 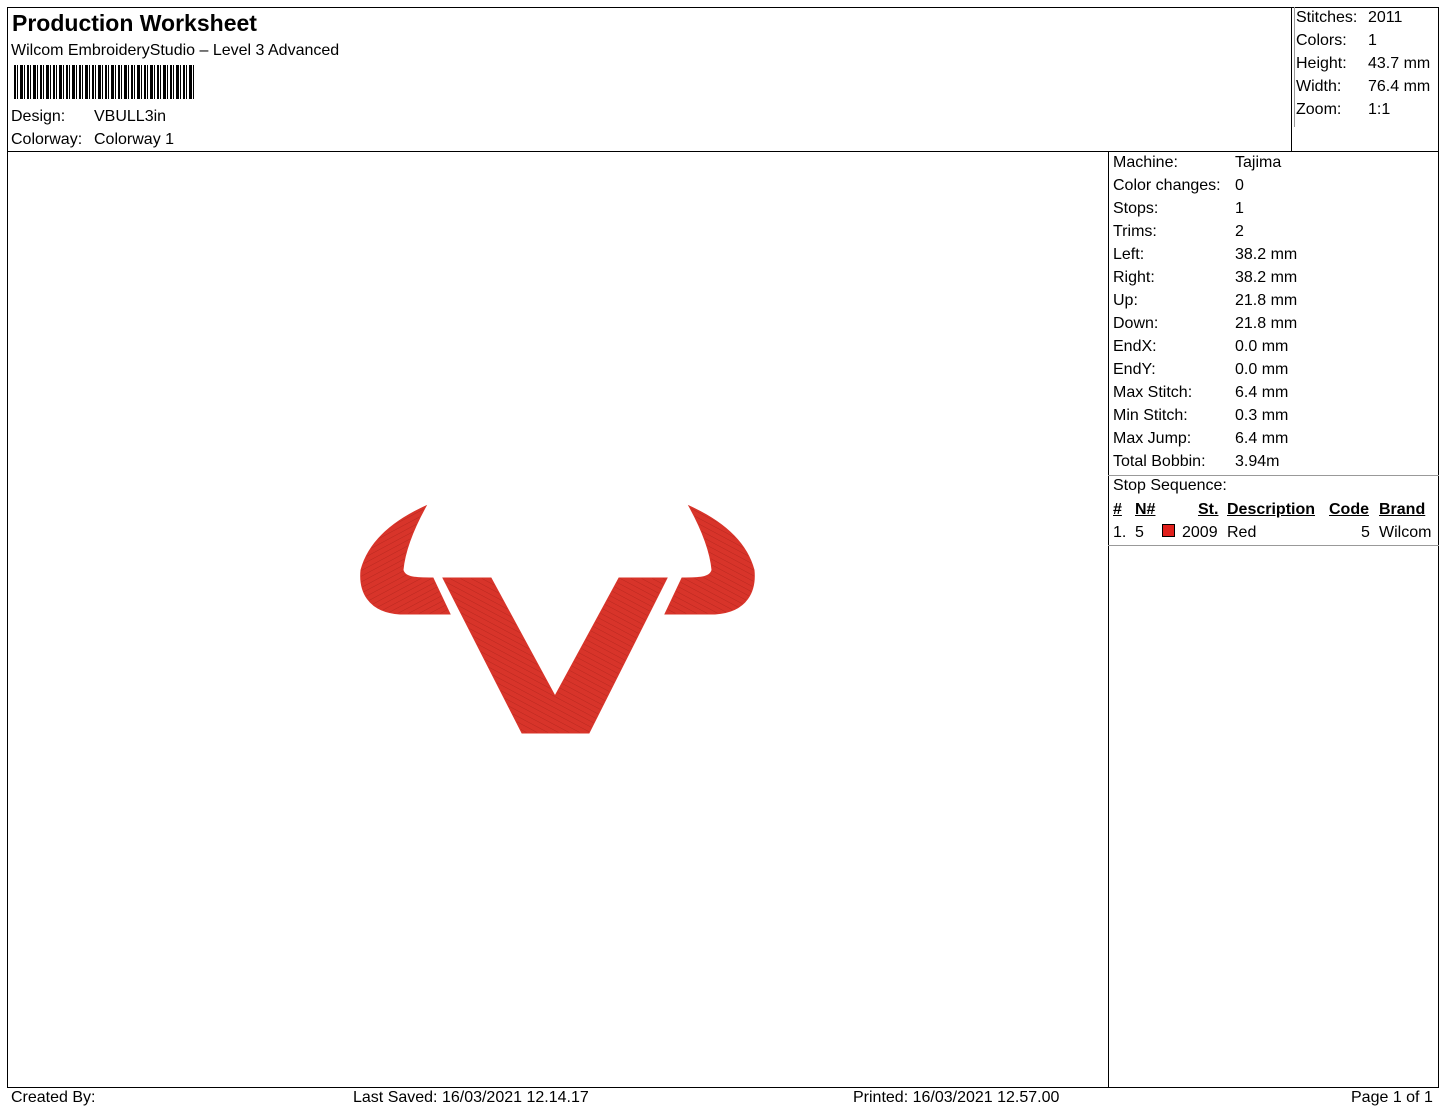 What do you see at coordinates (1399, 86) in the screenshot?
I see `width-value: 76.4 mm` at bounding box center [1399, 86].